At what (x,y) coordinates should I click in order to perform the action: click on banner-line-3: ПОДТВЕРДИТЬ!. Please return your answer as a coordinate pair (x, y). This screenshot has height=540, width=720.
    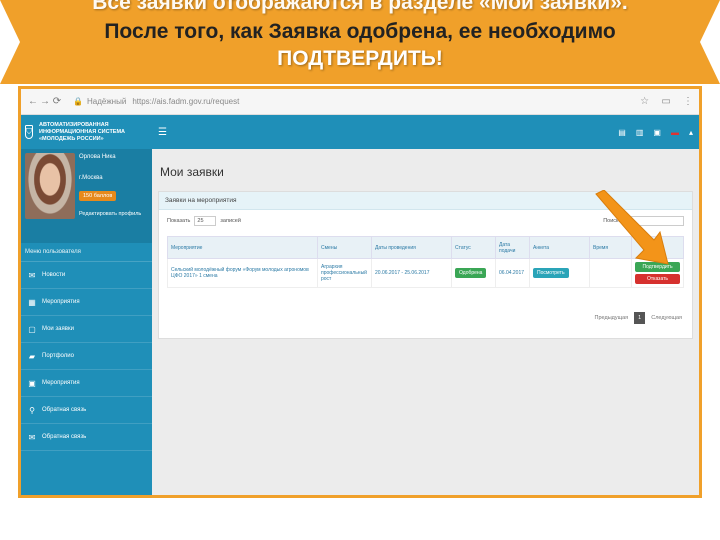
    Looking at the image, I should click on (360, 58).